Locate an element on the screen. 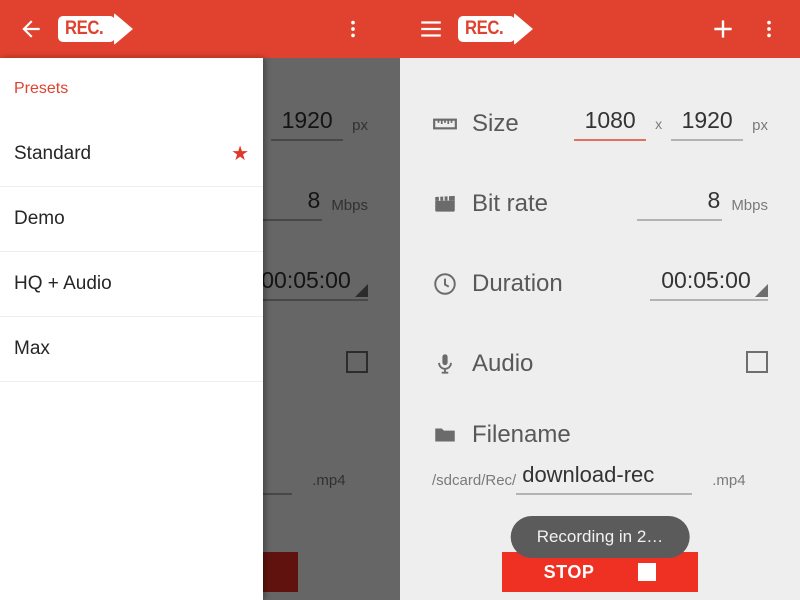 Image resolution: width=800 pixels, height=600 pixels. bitrate-input: 8 is located at coordinates (680, 204).